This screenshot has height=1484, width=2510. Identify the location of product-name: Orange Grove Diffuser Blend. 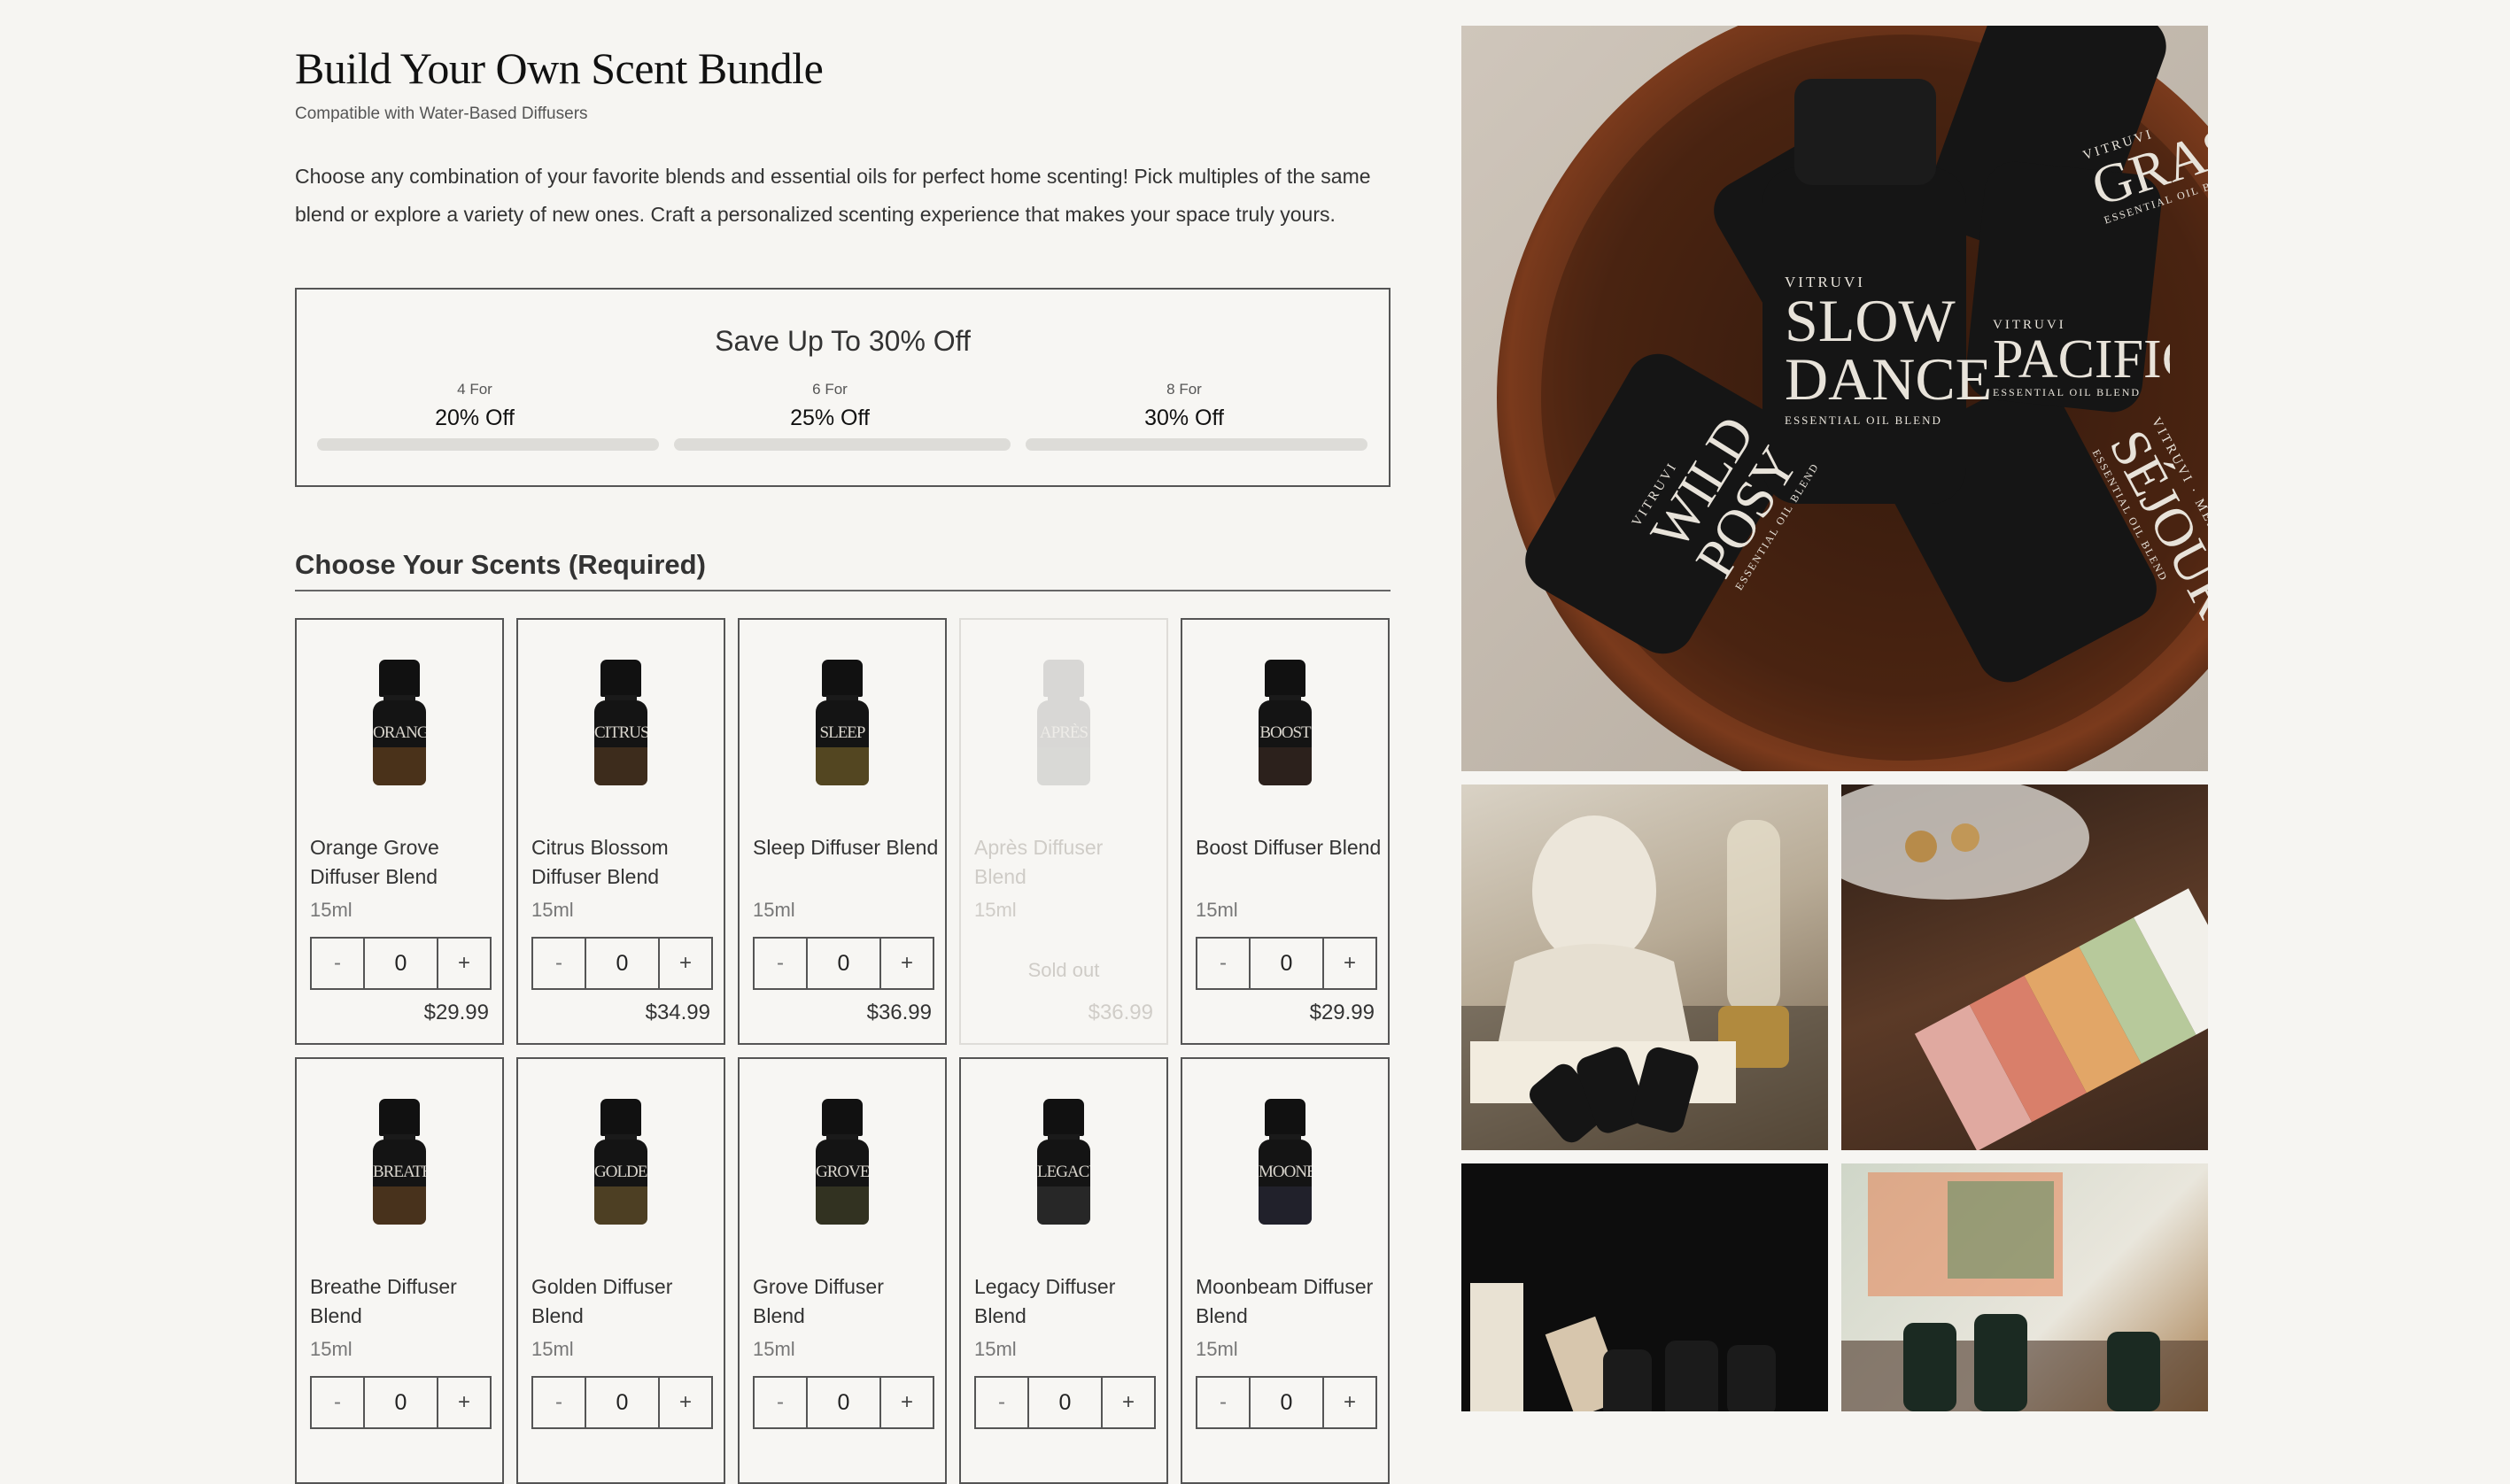
(403, 862).